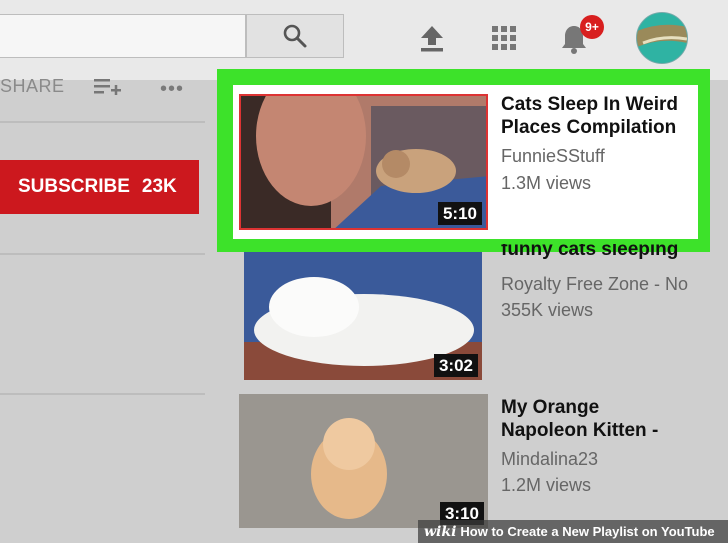 The image size is (728, 543). I want to click on video-thumbnail: 5:10, so click(363, 162).